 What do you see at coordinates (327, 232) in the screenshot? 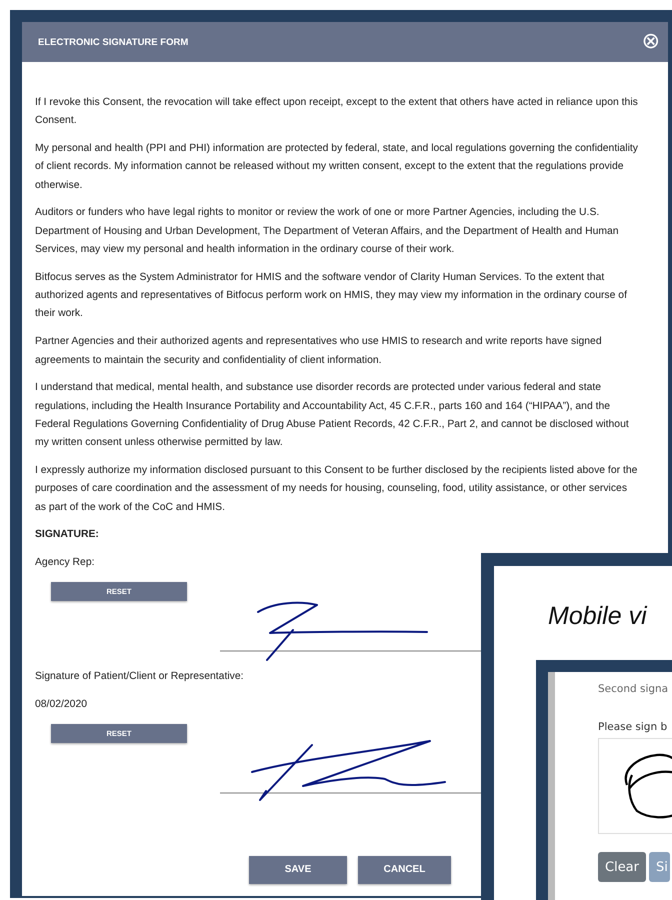
I see `consent-paragraph: Auditors or funders who have legal rights to monitor or review the work of one or more Partner Agencies, including the U.S. Department of Housing and Urban Development, The Department of Veteran Affairs, and the Department of Health and Human Services, may view my personal and health information in the ordinary course of their work.` at bounding box center [327, 232].